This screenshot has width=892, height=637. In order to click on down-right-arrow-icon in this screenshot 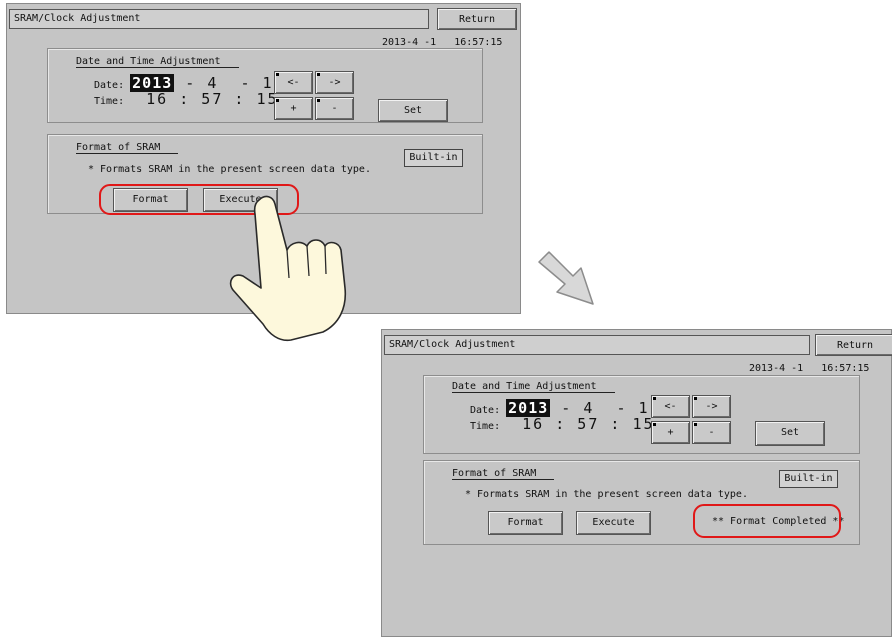, I will do `click(566, 278)`.